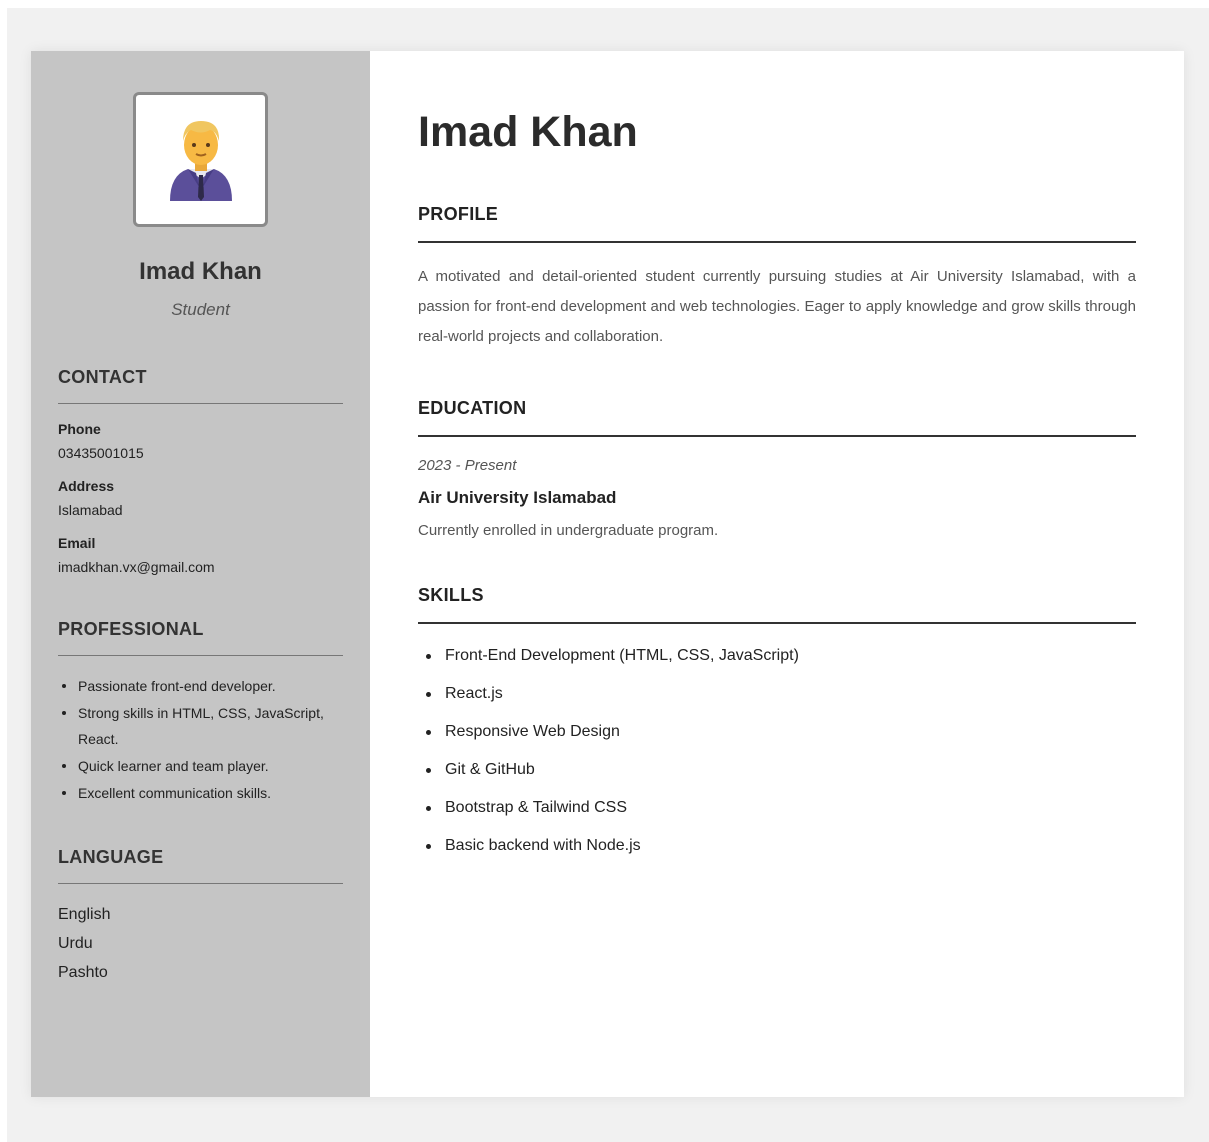 The image size is (1209, 1142). I want to click on list-item: Urdu, so click(75, 943).